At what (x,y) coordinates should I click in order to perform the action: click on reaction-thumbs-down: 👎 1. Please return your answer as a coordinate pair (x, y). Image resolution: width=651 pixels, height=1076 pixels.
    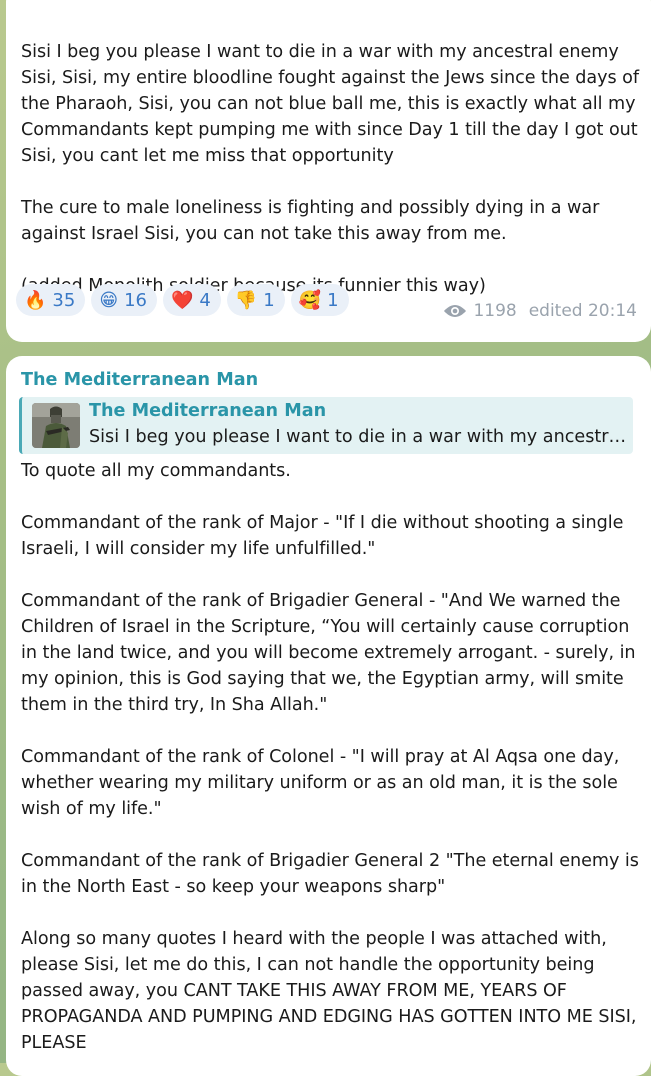
    Looking at the image, I should click on (255, 300).